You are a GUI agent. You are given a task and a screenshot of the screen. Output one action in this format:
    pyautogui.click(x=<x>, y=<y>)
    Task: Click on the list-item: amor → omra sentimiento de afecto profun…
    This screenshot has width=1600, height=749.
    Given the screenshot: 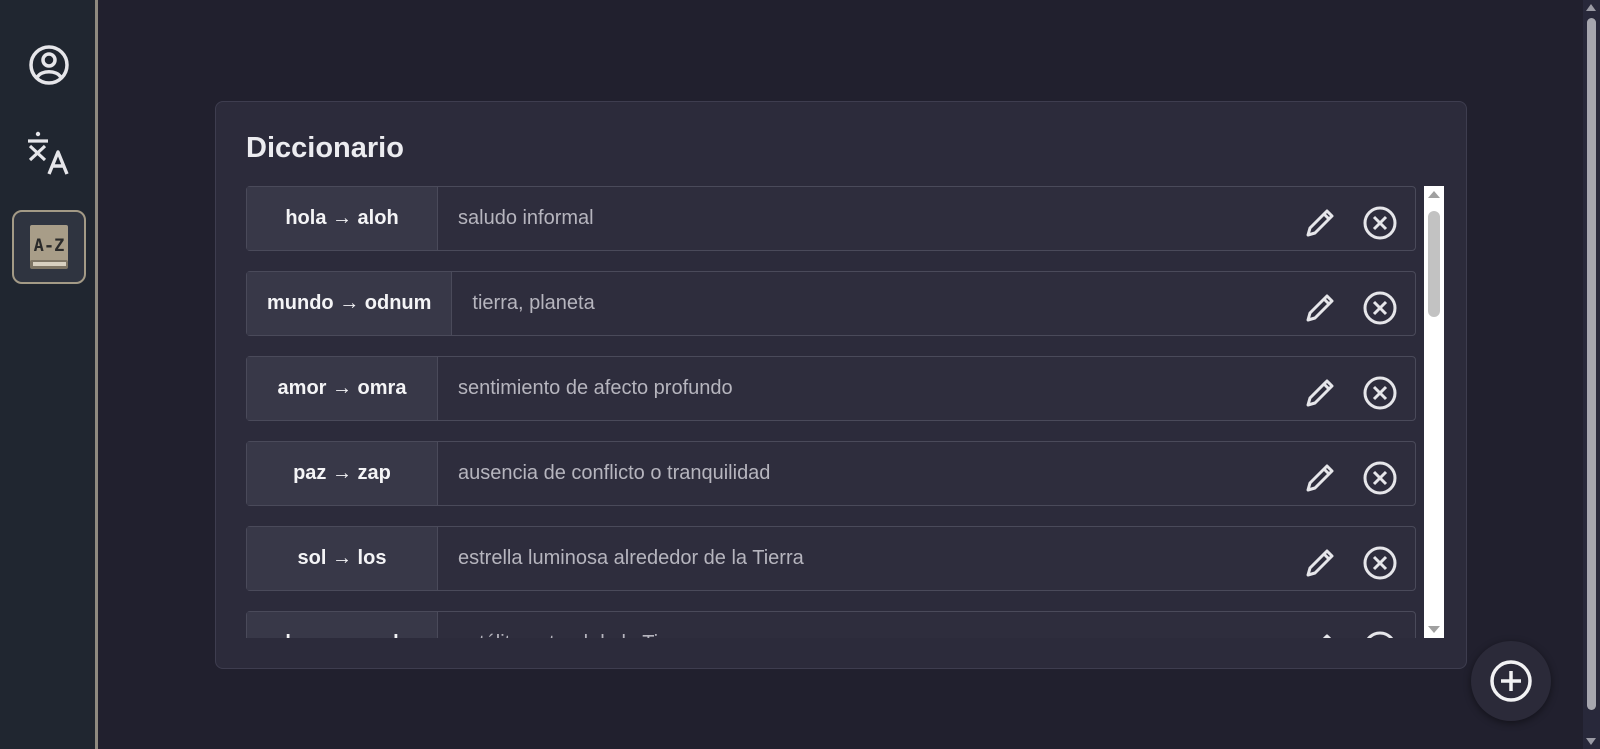 What is the action you would take?
    pyautogui.click(x=831, y=388)
    